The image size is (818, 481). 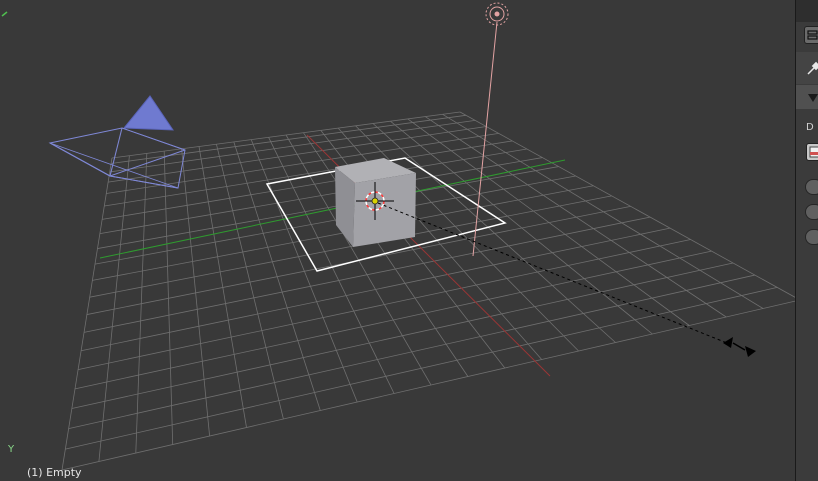 I want to click on pin-icon, so click(x=812, y=68).